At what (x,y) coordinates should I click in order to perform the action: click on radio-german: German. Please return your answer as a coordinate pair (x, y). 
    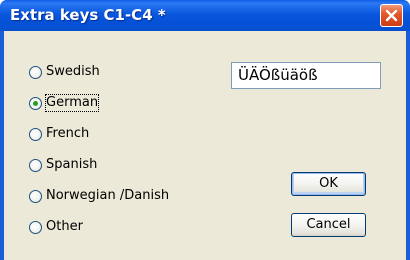
    Looking at the image, I should click on (64, 103).